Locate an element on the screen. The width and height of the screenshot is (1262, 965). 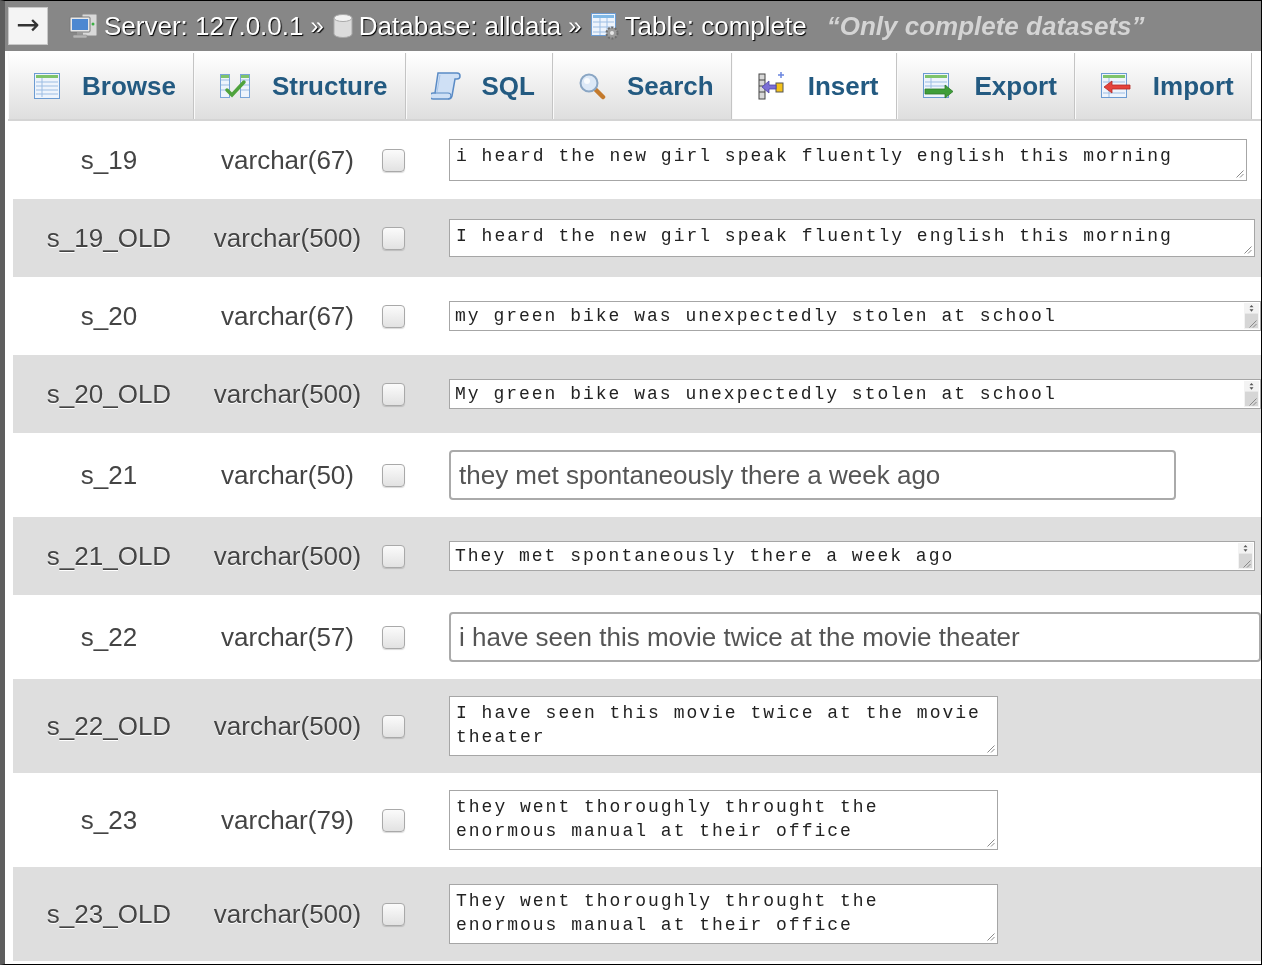
column-name: s_23_OLD is located at coordinates (109, 914).